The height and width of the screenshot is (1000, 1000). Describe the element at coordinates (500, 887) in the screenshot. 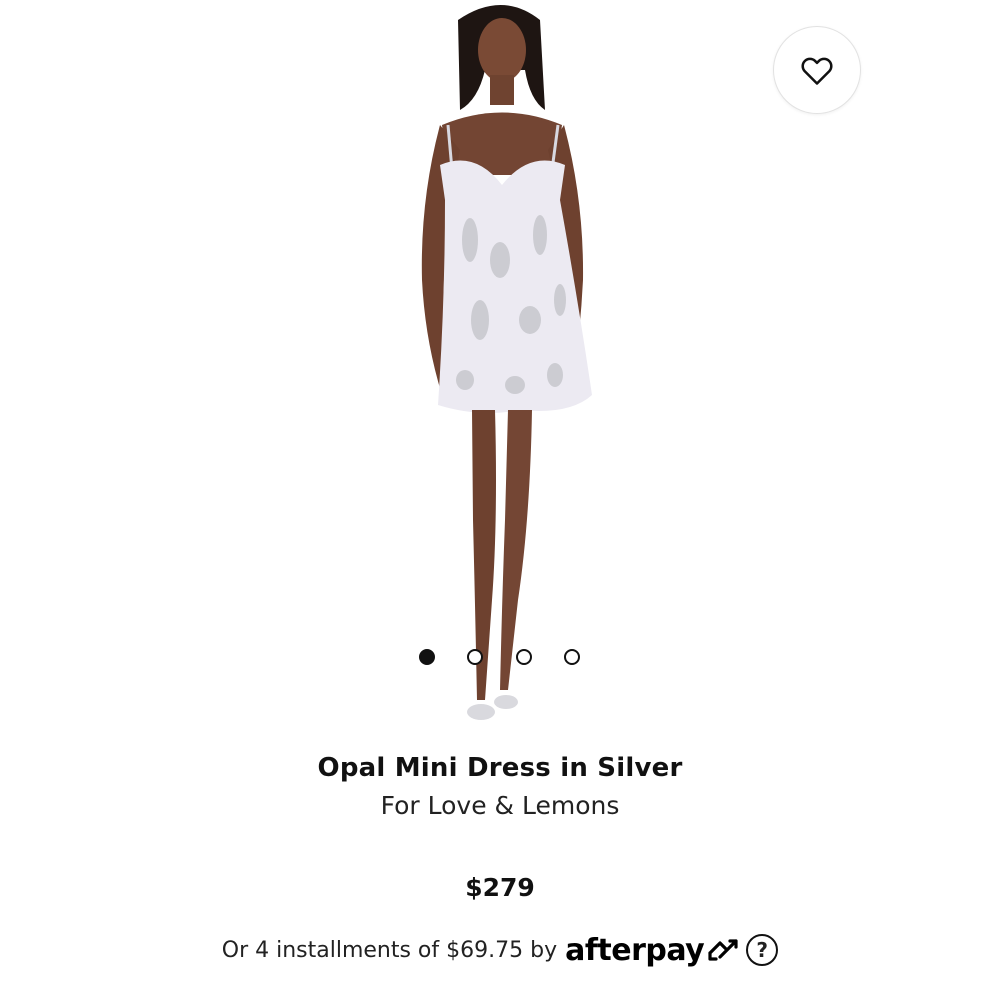

I see `product-price: $279` at that location.